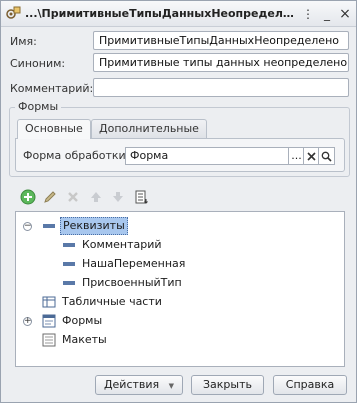  Describe the element at coordinates (49, 321) in the screenshot. I see `form-icon` at that location.